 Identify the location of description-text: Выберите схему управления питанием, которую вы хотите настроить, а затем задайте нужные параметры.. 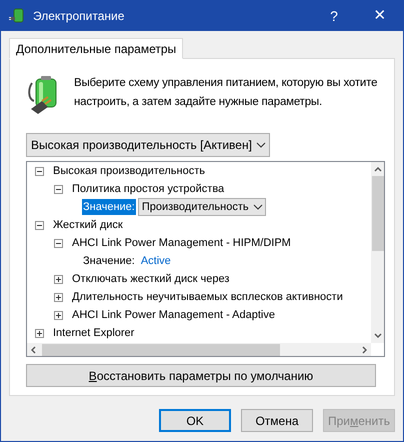
(226, 93).